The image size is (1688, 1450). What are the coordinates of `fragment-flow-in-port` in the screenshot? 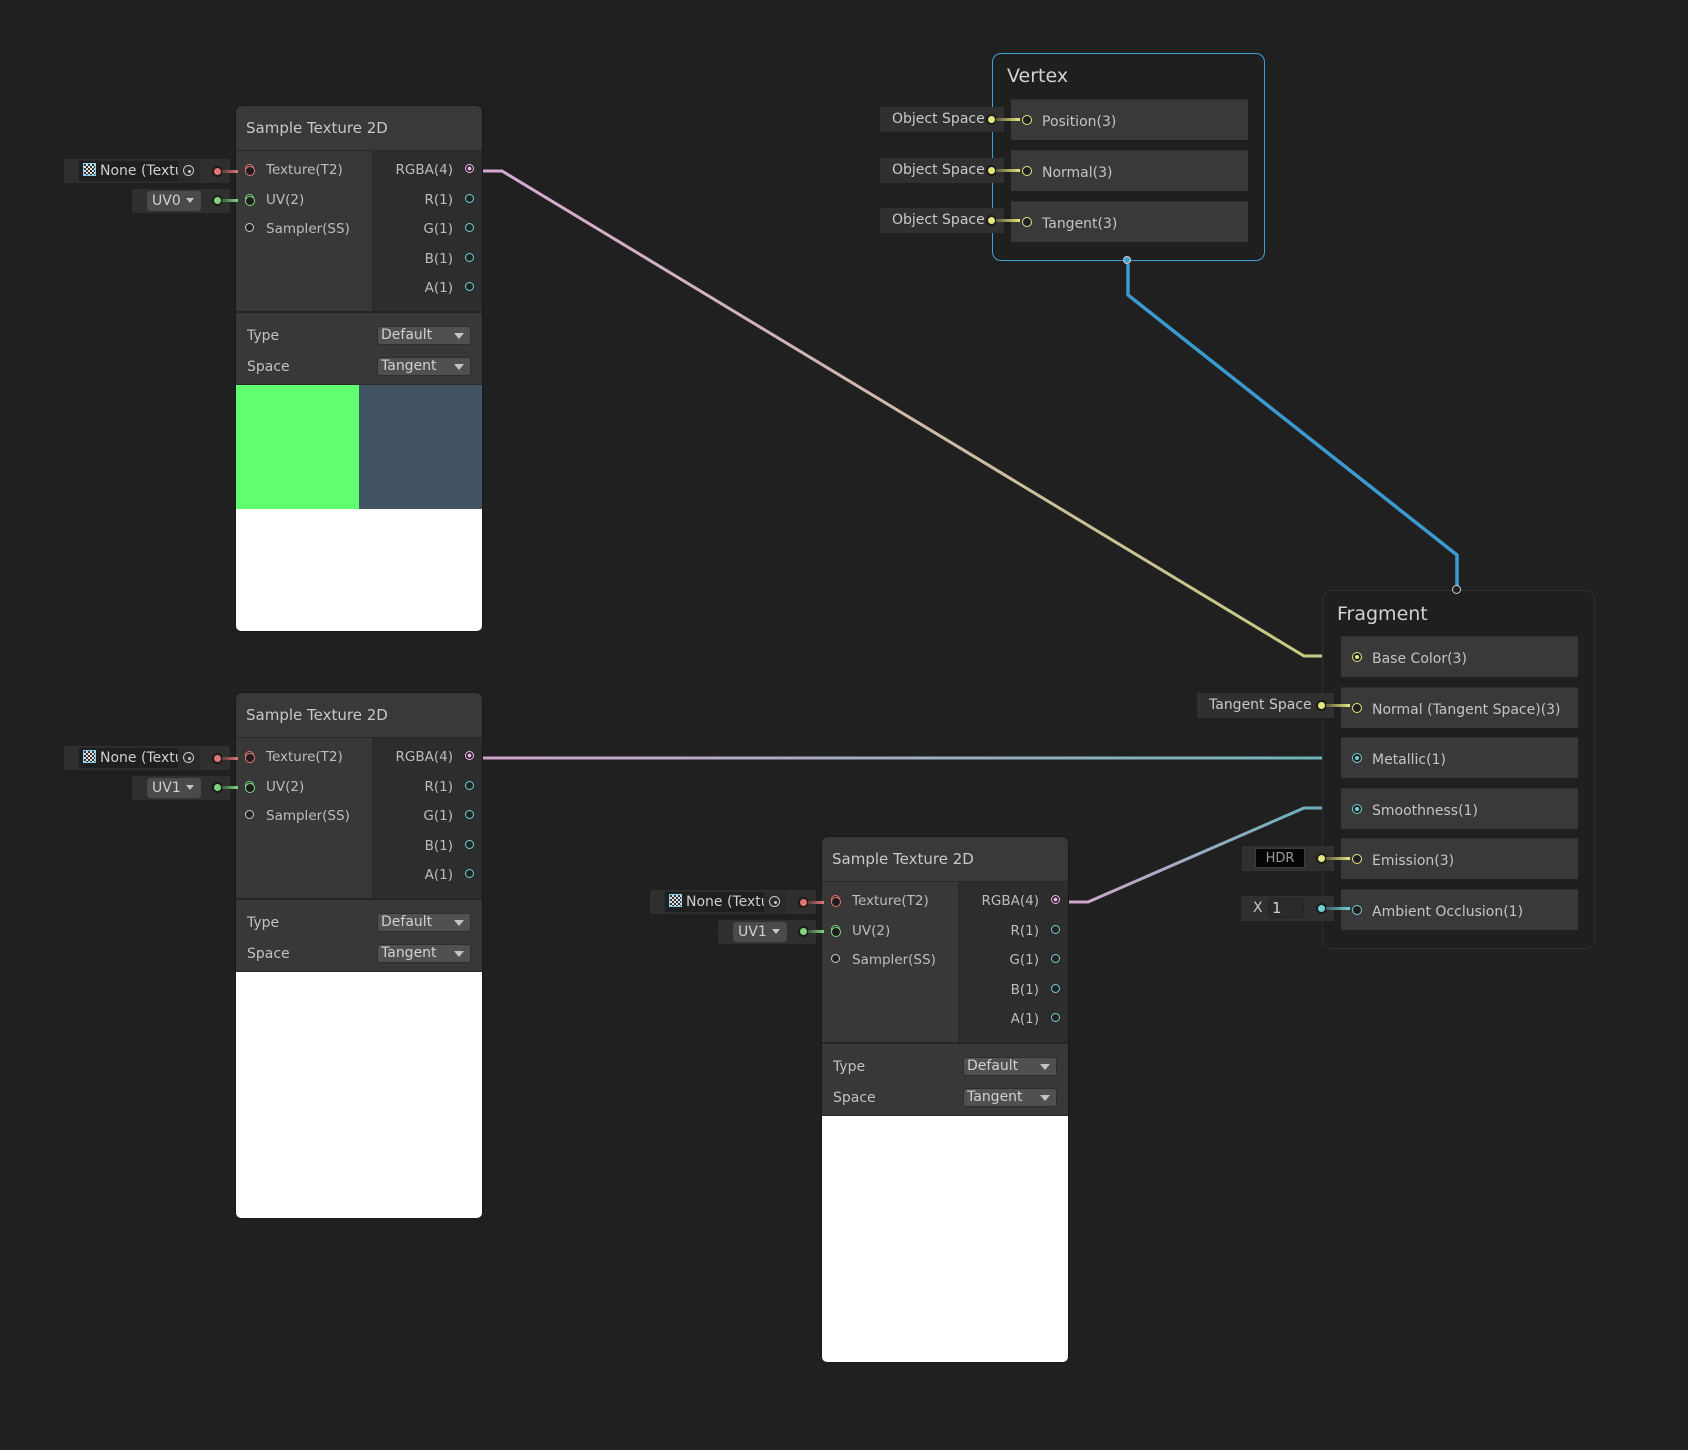 It's located at (1456, 589).